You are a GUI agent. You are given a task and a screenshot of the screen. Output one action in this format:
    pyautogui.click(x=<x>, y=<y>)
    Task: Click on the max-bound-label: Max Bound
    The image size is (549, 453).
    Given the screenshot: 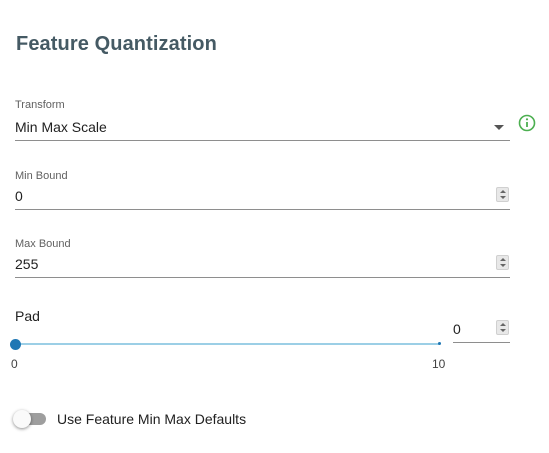 What is the action you would take?
    pyautogui.click(x=43, y=244)
    